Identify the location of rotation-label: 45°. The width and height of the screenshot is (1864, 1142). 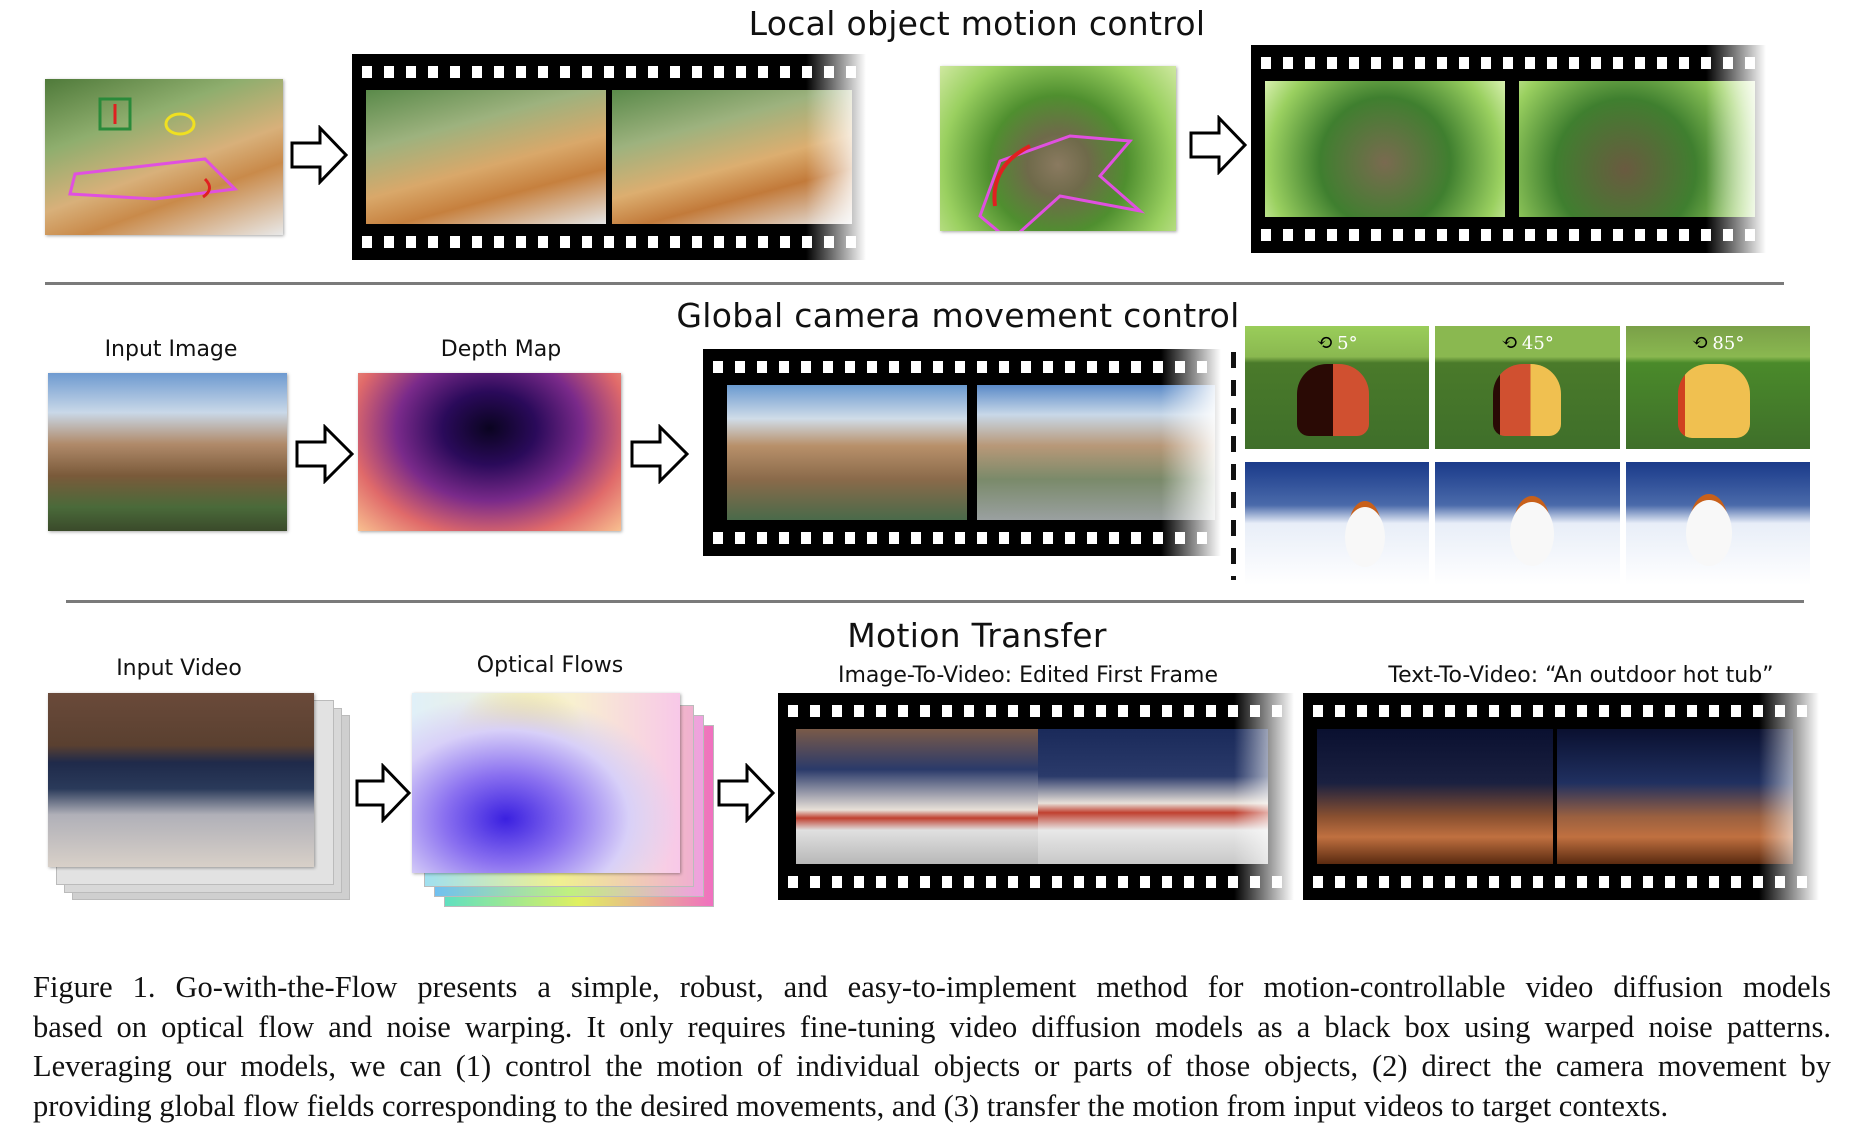
(1537, 343).